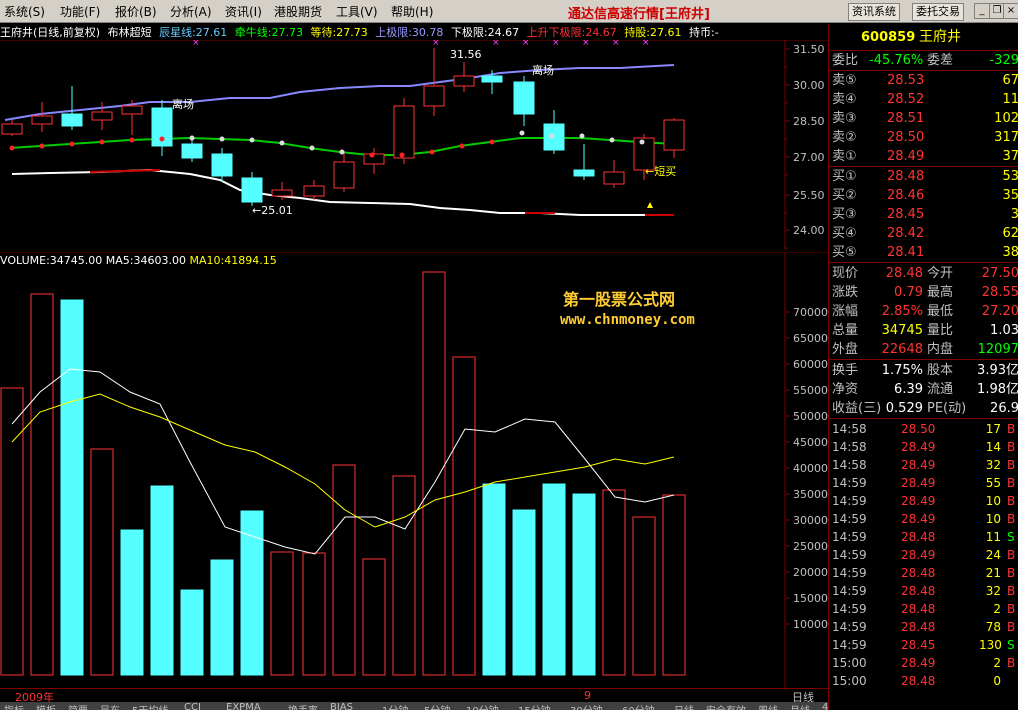  What do you see at coordinates (923, 252) in the screenshot?
I see `buy-level: 买⑤ 28.41 38` at bounding box center [923, 252].